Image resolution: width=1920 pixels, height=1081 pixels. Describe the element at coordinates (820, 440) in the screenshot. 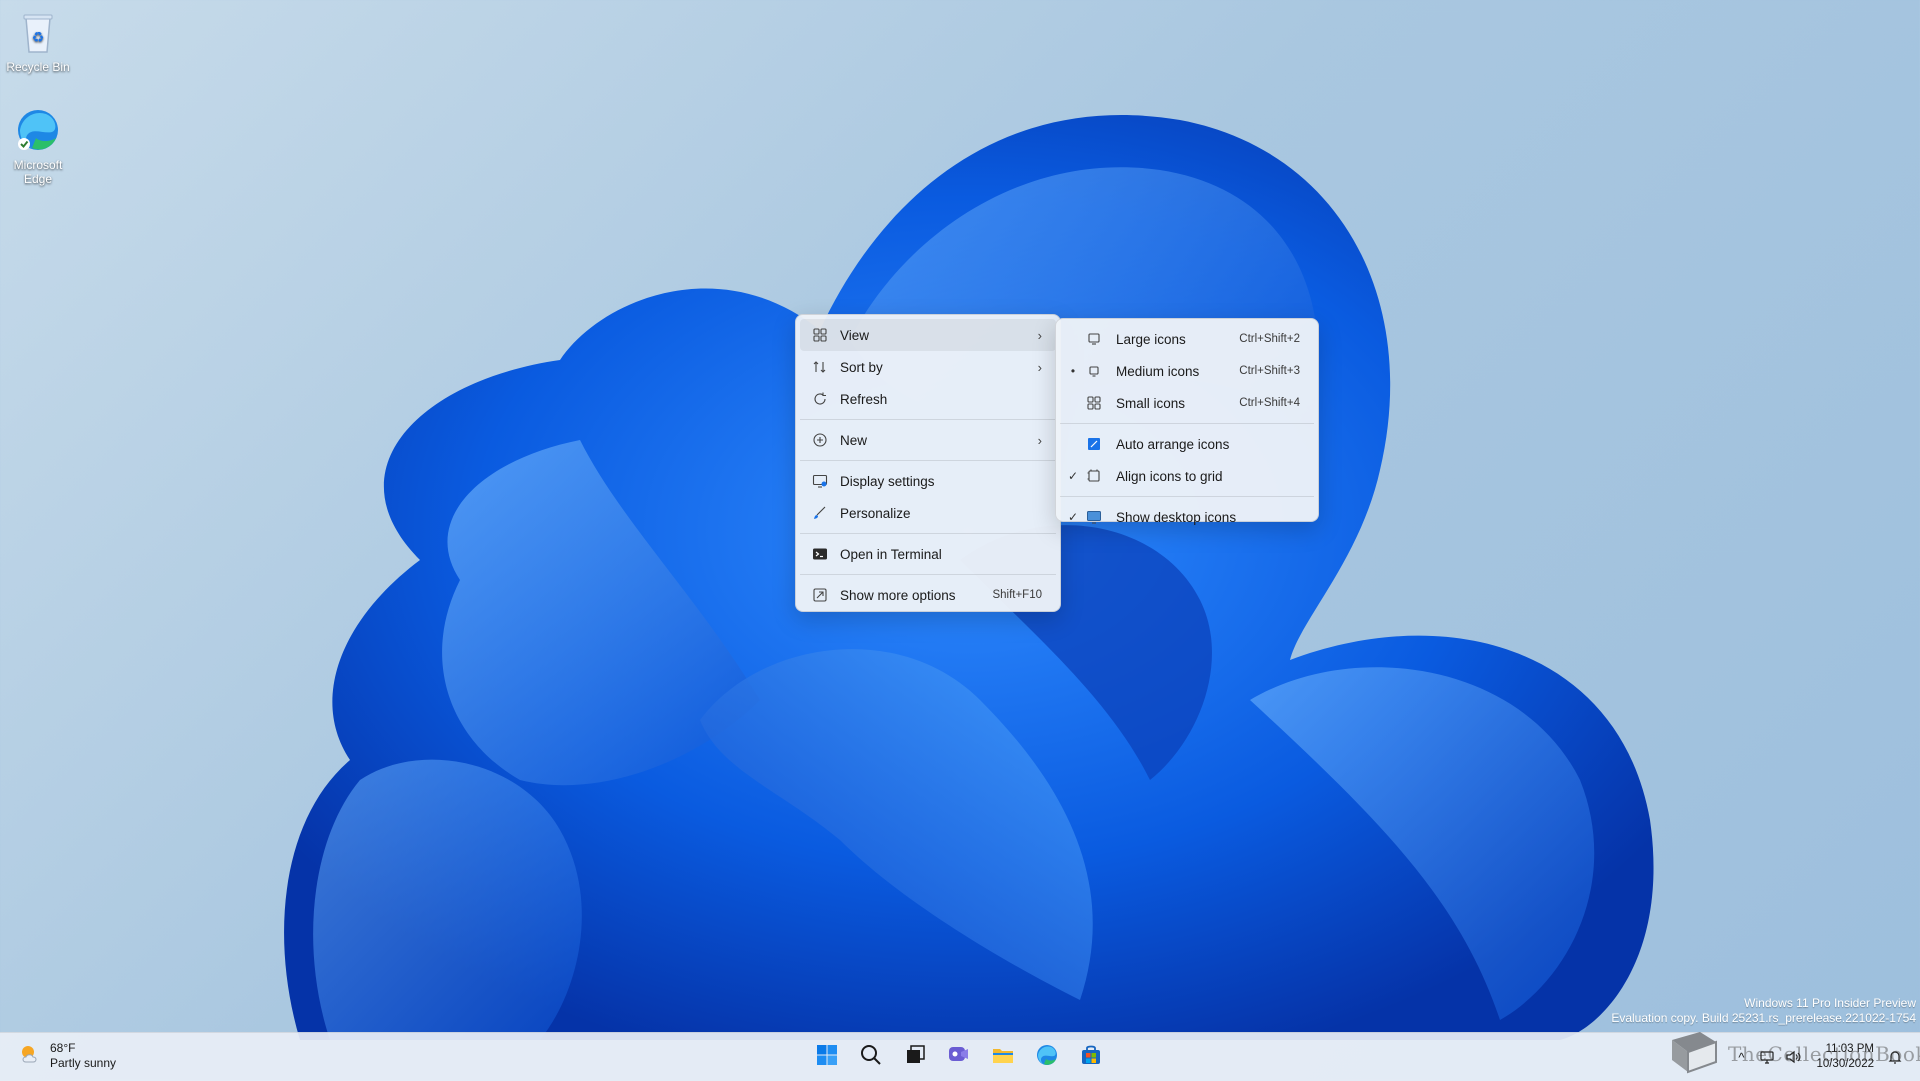

I see `plus-circle-icon` at that location.